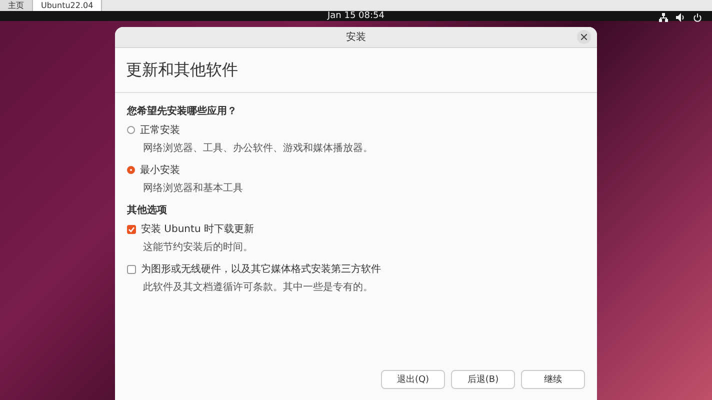 The height and width of the screenshot is (400, 712). Describe the element at coordinates (182, 70) in the screenshot. I see `page-heading: 更新和其他软件` at that location.